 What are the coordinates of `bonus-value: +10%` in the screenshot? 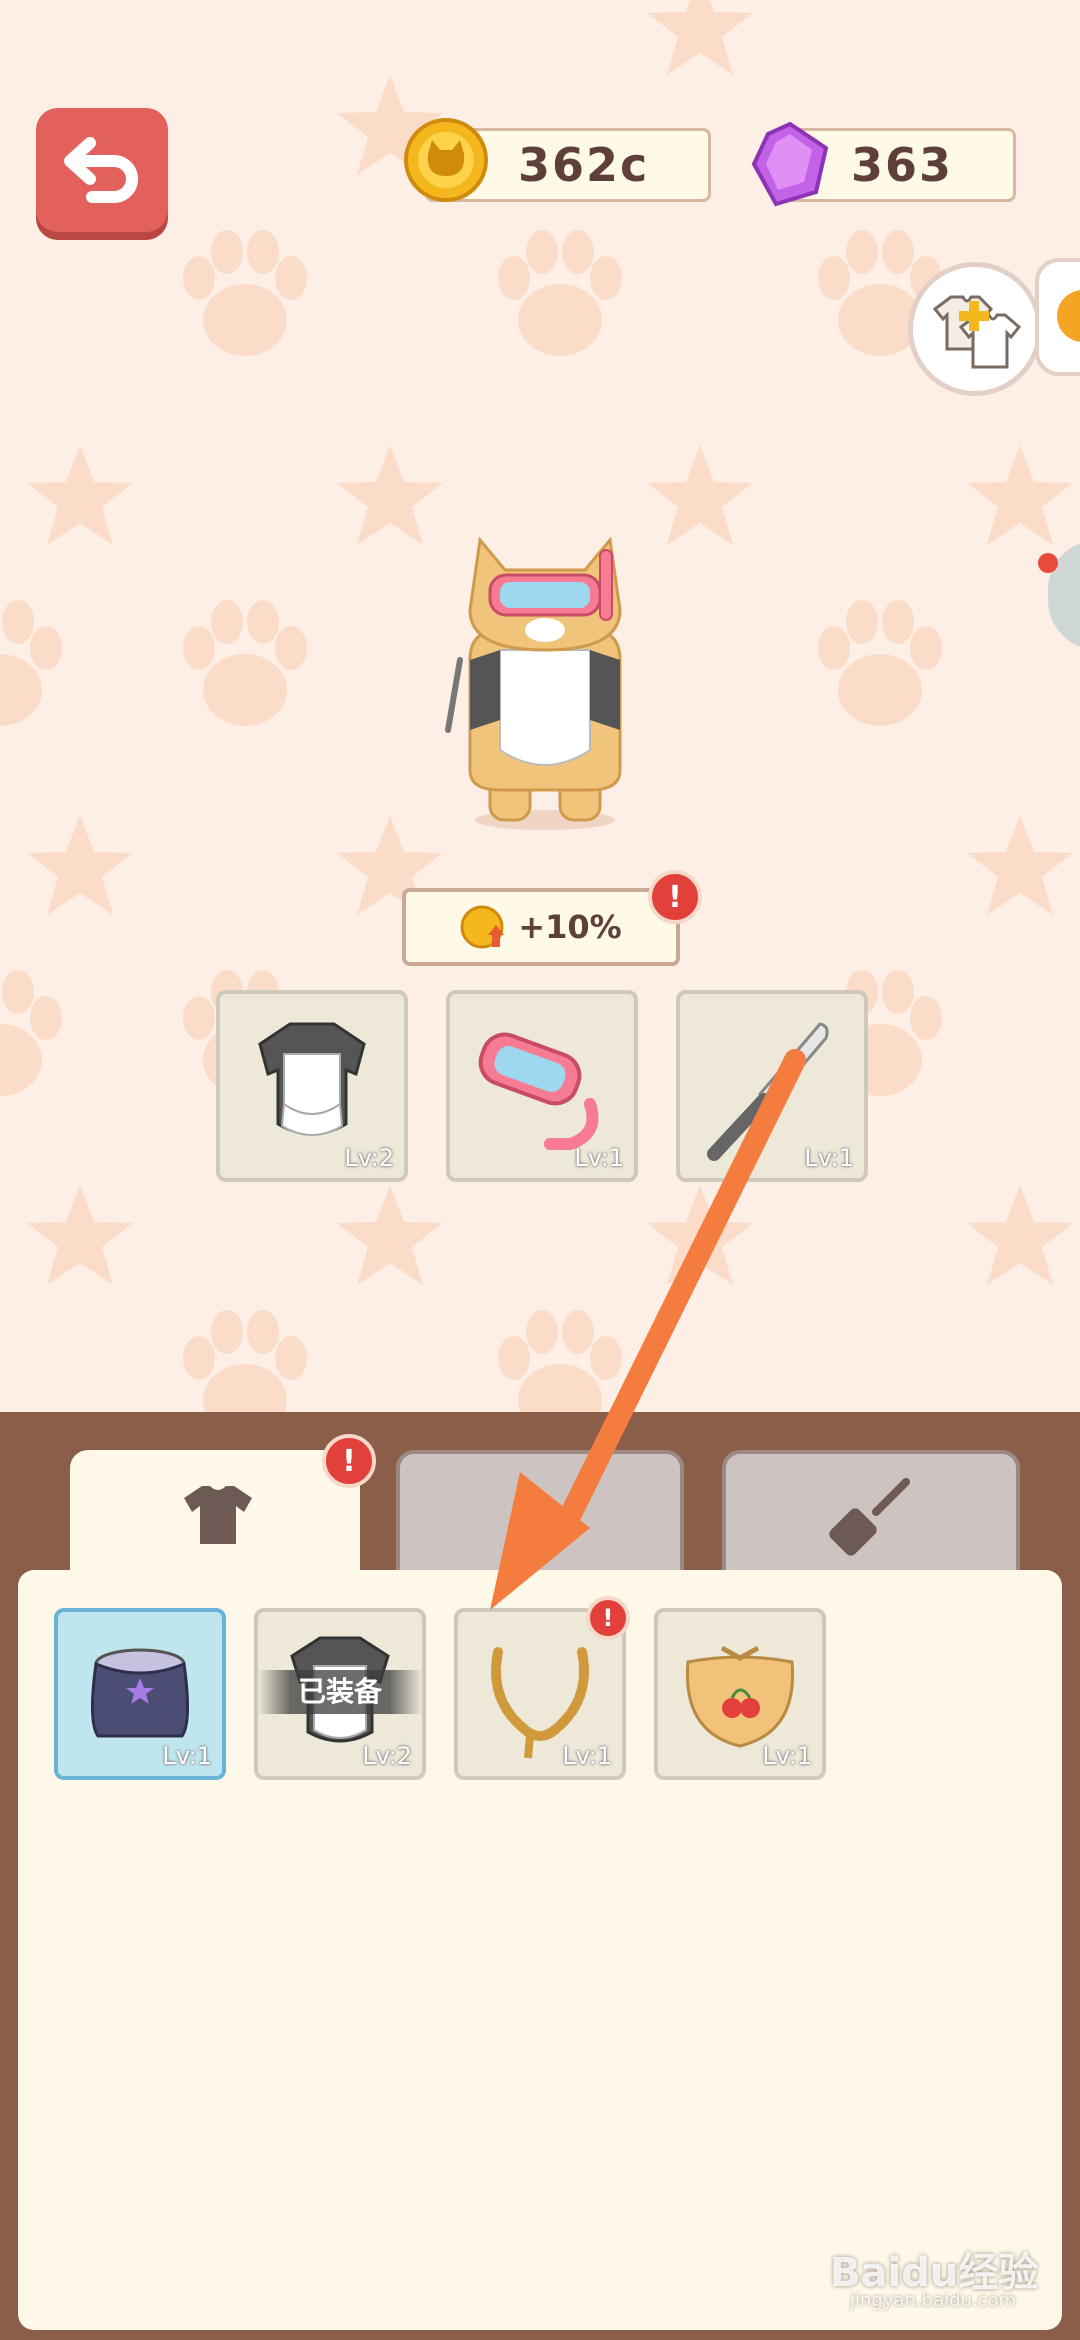 It's located at (570, 927).